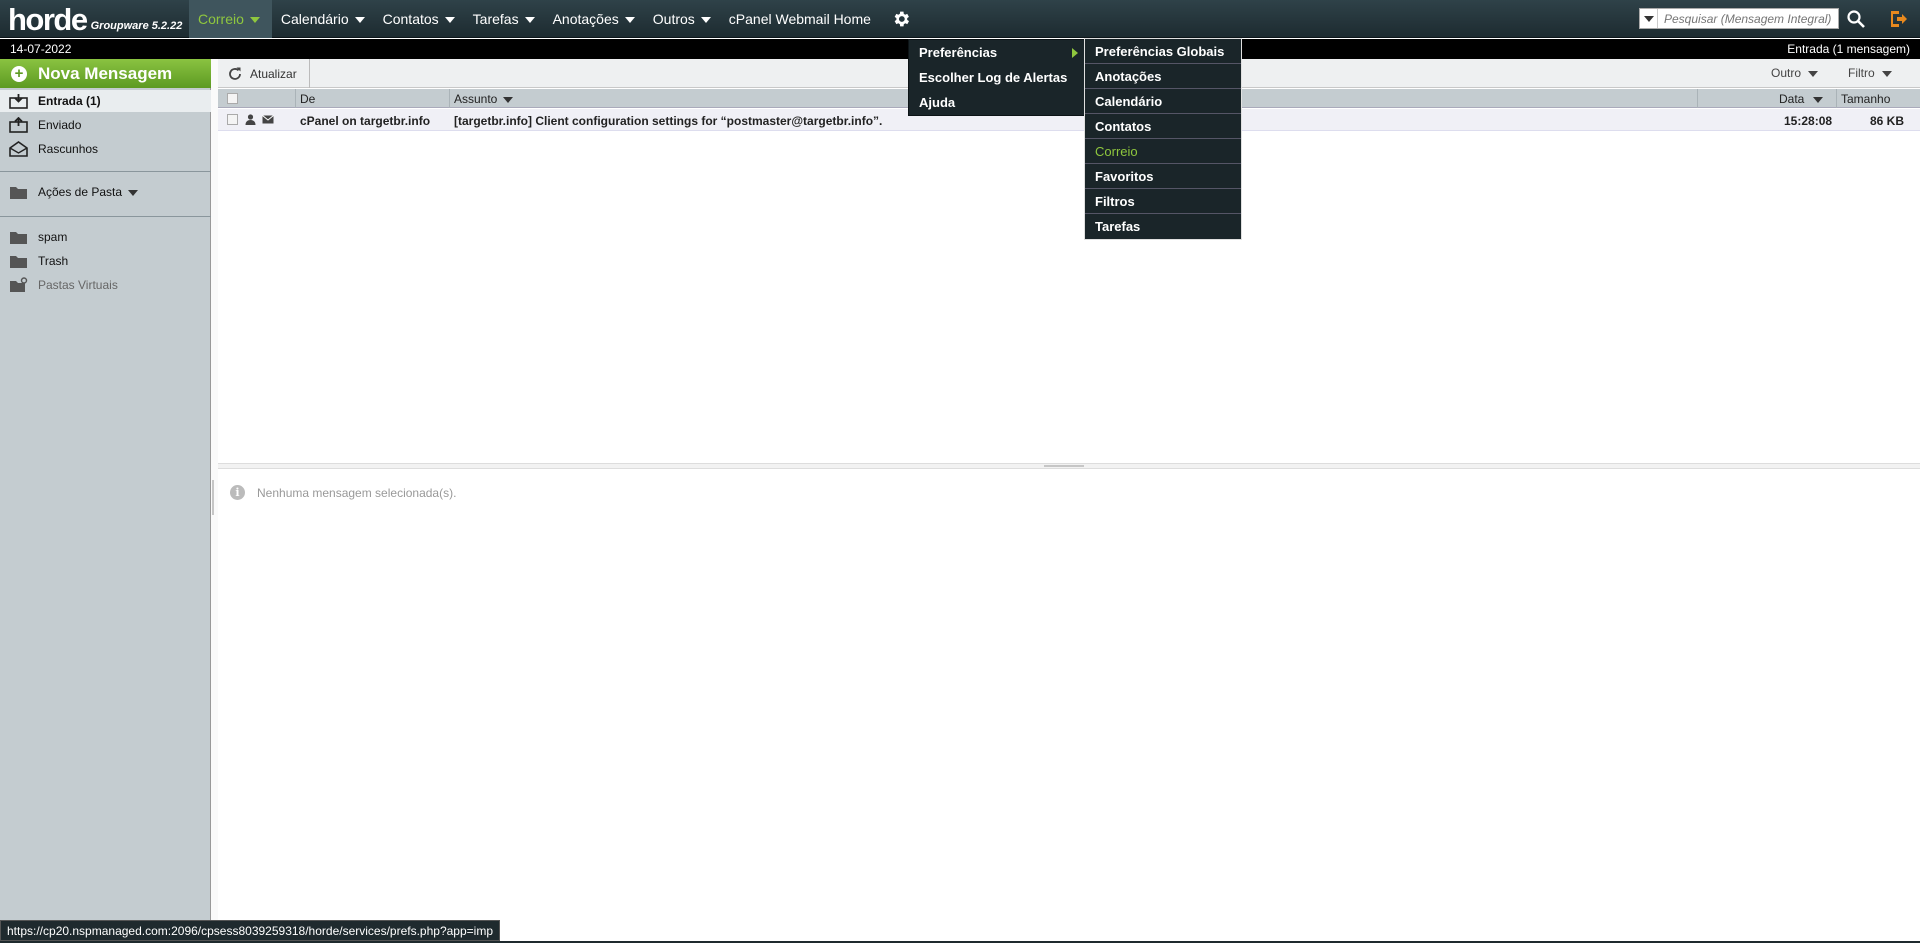  I want to click on nav-calendario-label: Calendário, so click(314, 19).